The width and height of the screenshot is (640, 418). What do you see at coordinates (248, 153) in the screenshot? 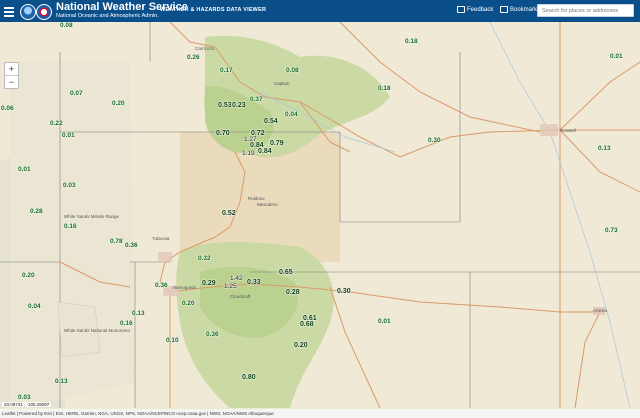
I see `precip-value: 1.19` at bounding box center [248, 153].